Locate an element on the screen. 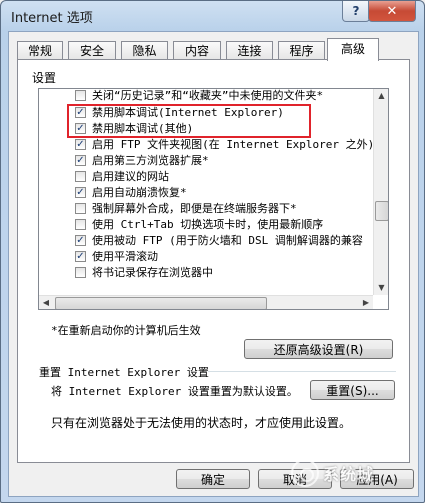 The height and width of the screenshot is (503, 425). settings-group-label: 设置 is located at coordinates (44, 78).